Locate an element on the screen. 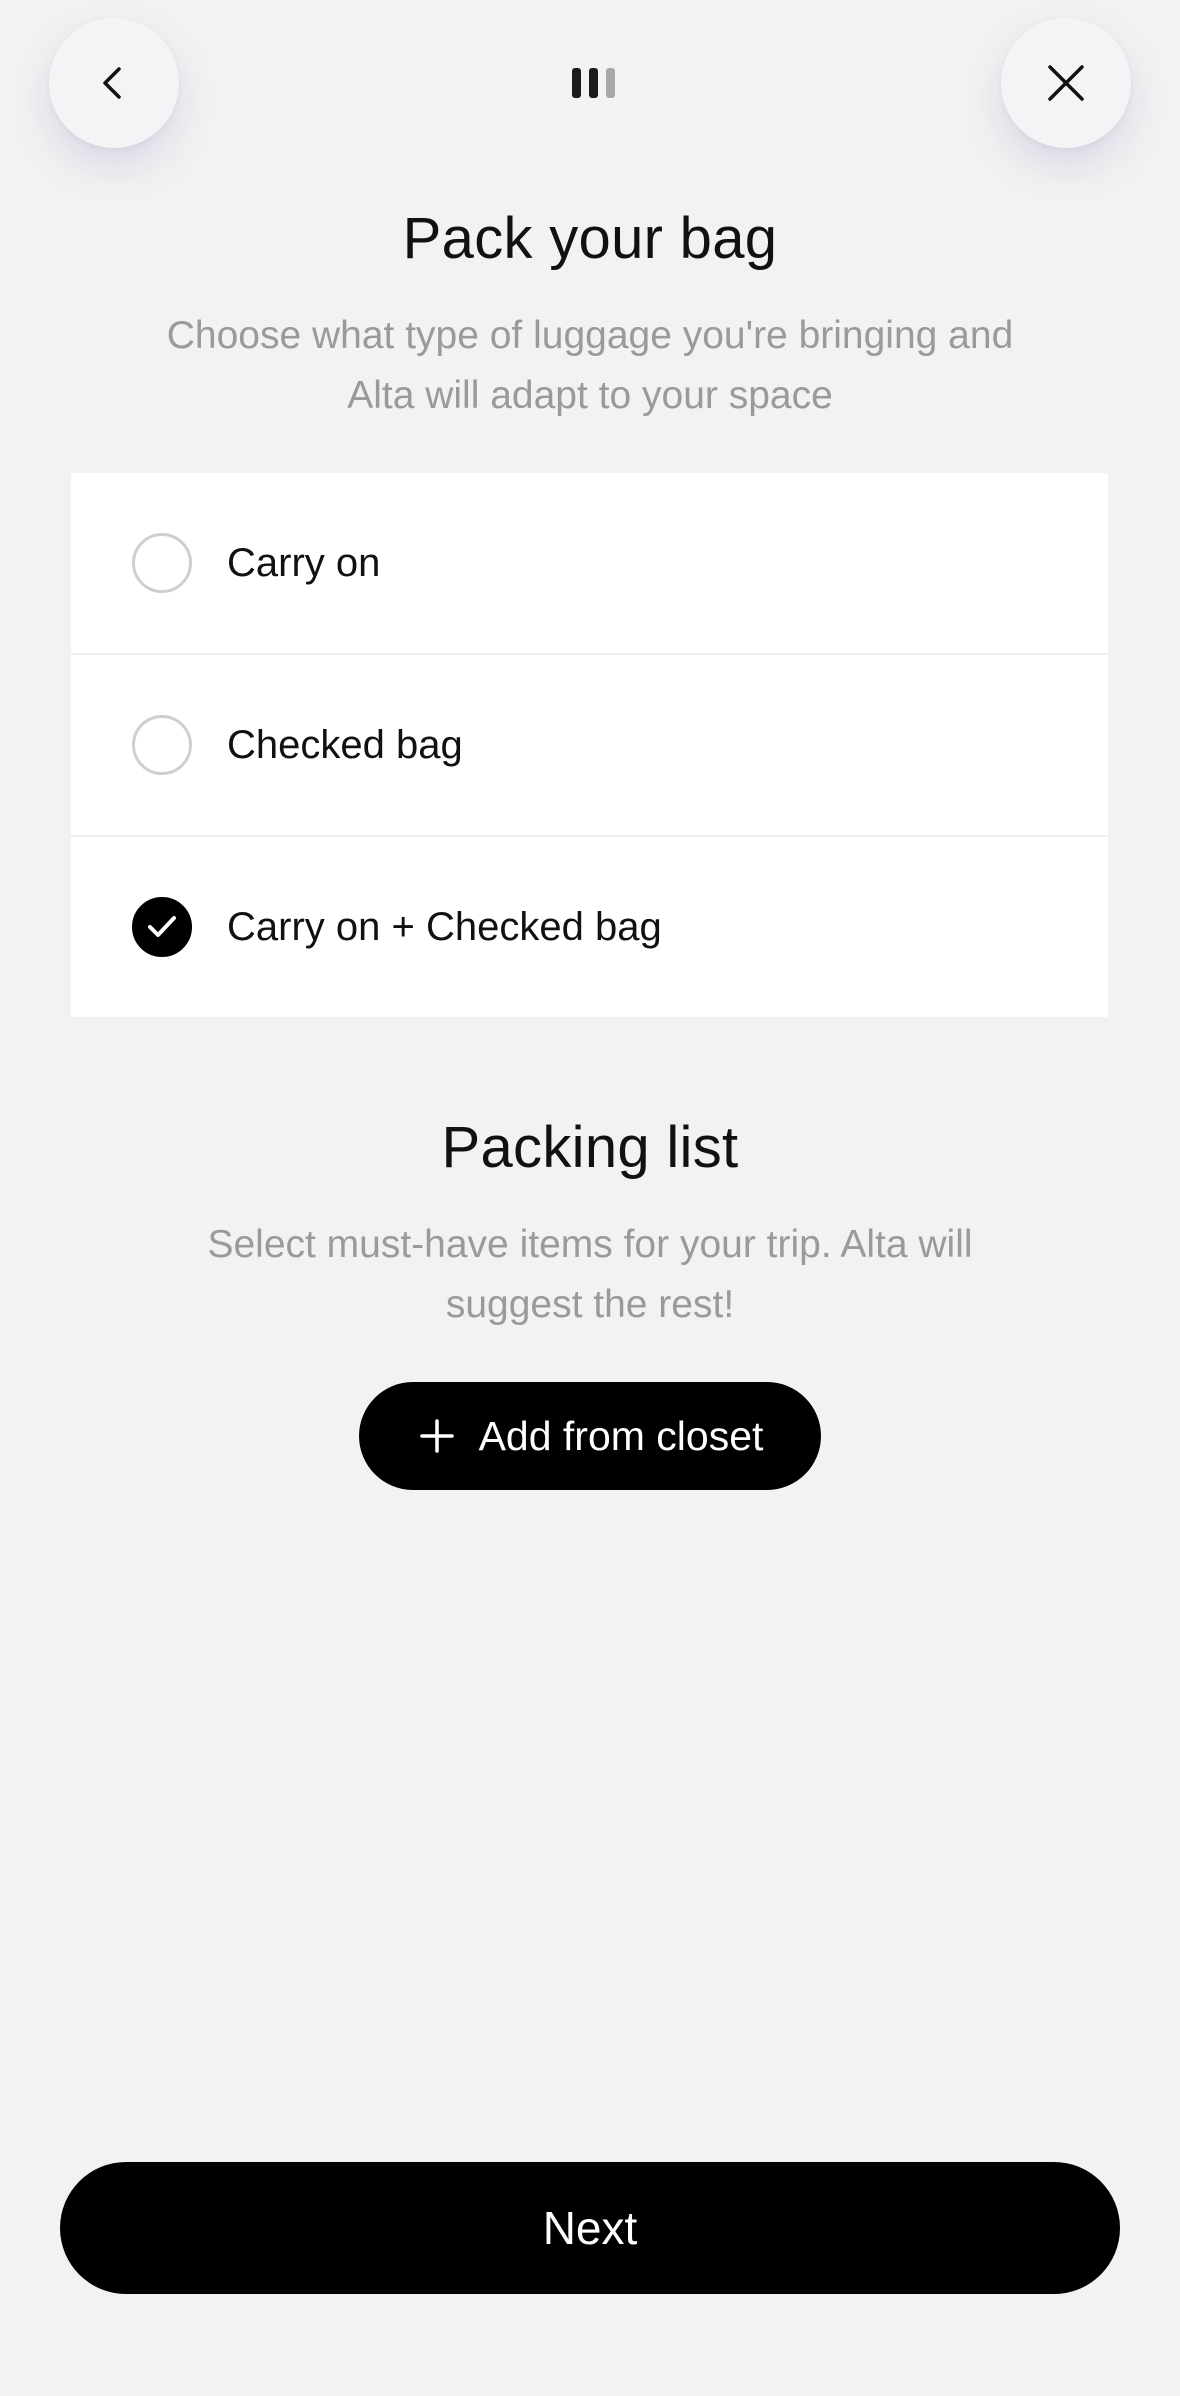 This screenshot has width=1180, height=2396. back-button is located at coordinates (114, 83).